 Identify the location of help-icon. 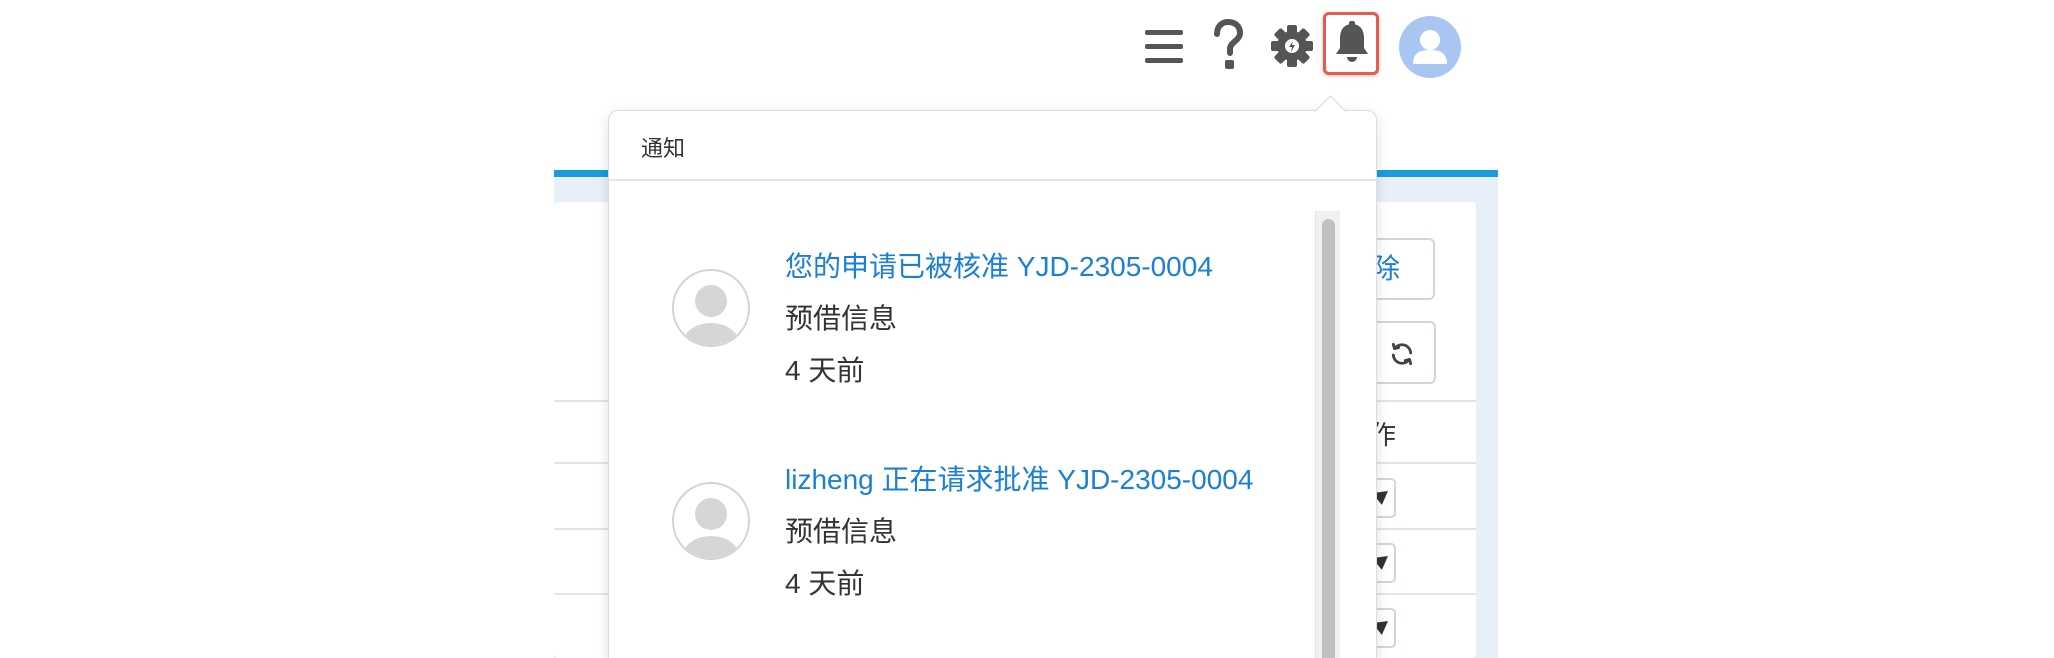
(1228, 45).